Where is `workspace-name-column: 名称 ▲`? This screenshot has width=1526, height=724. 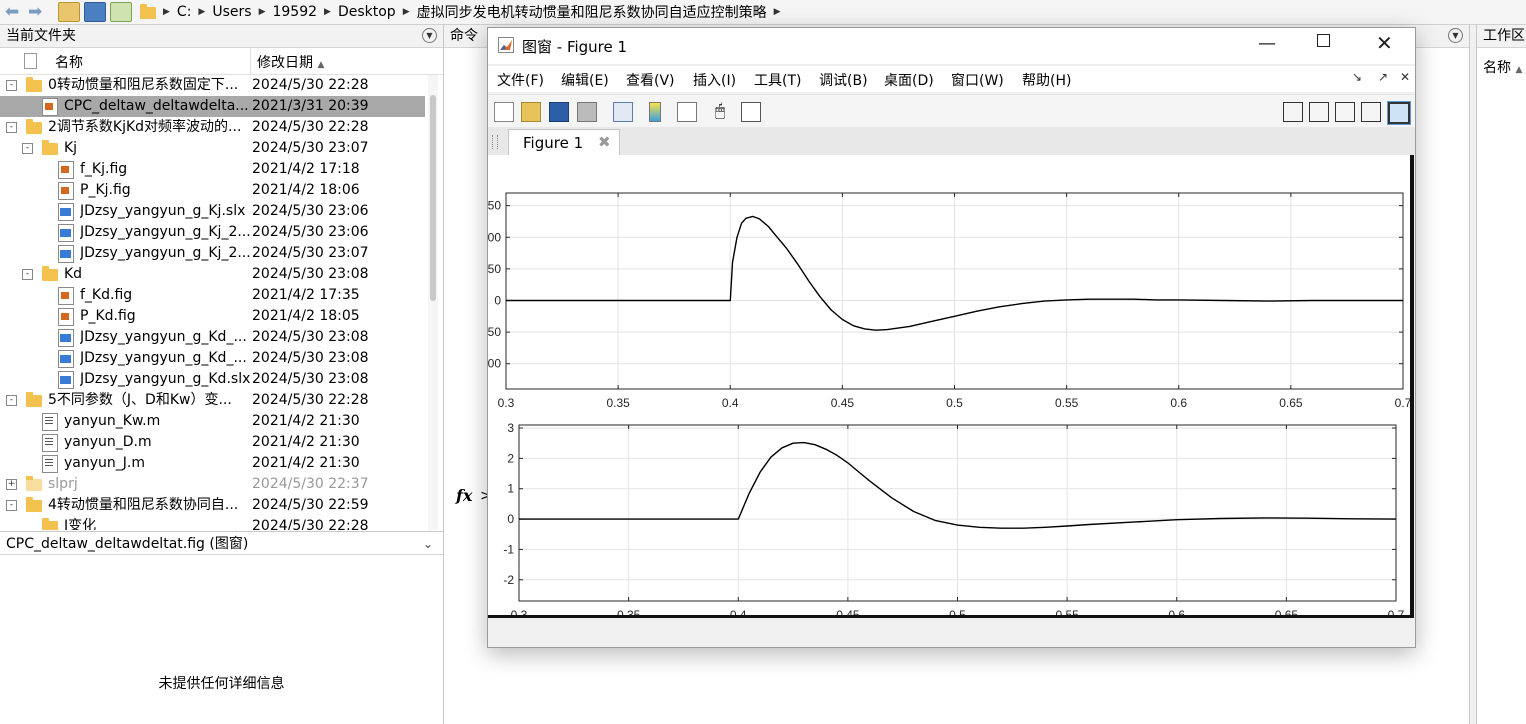
workspace-name-column: 名称 ▲ is located at coordinates (1502, 67).